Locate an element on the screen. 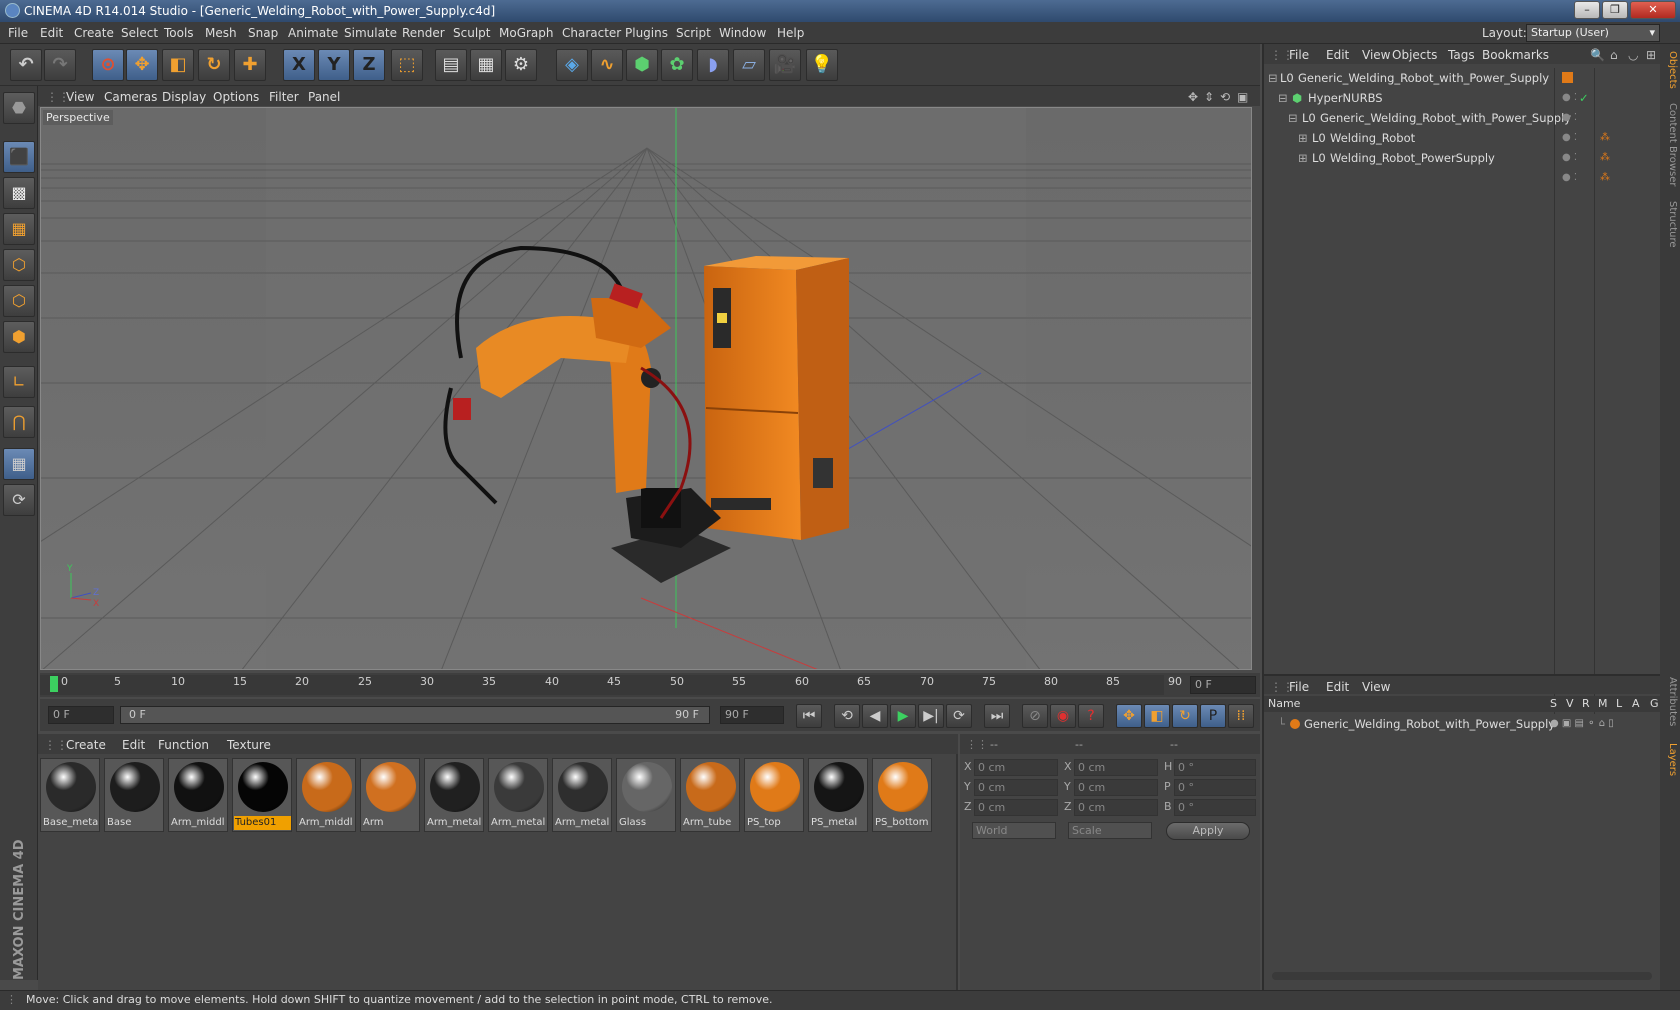  layer-menu-file: File is located at coordinates (1299, 687).